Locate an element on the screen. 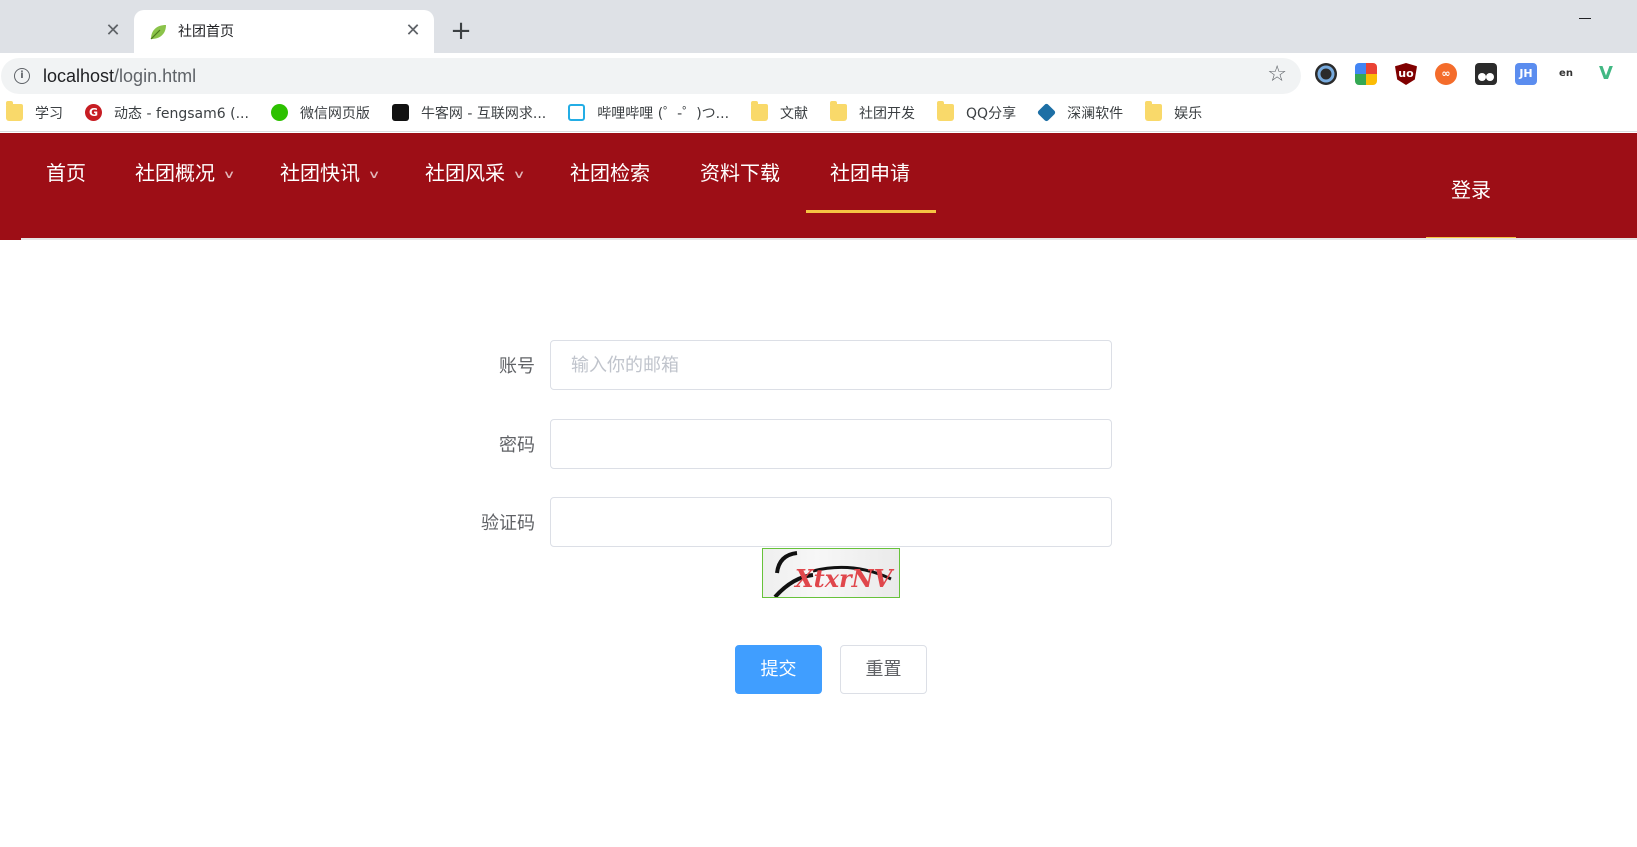 This screenshot has height=847, width=1637. nav-label: 社团申请 is located at coordinates (870, 173).